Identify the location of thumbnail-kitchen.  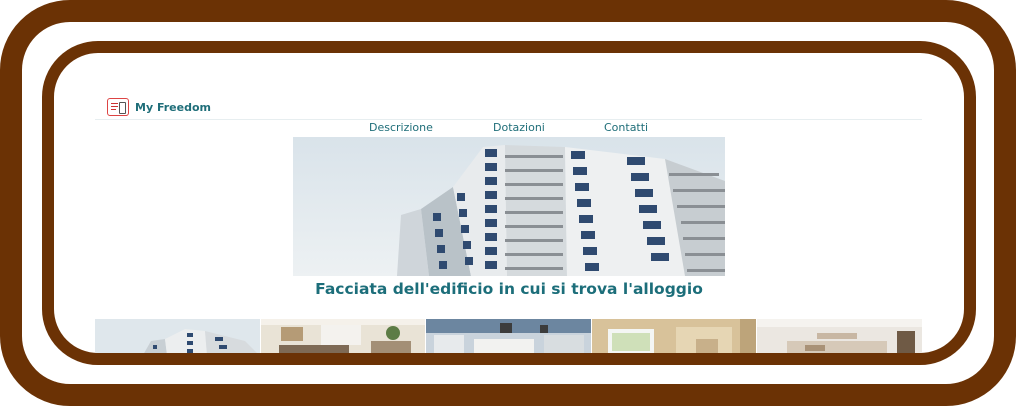
(509, 336).